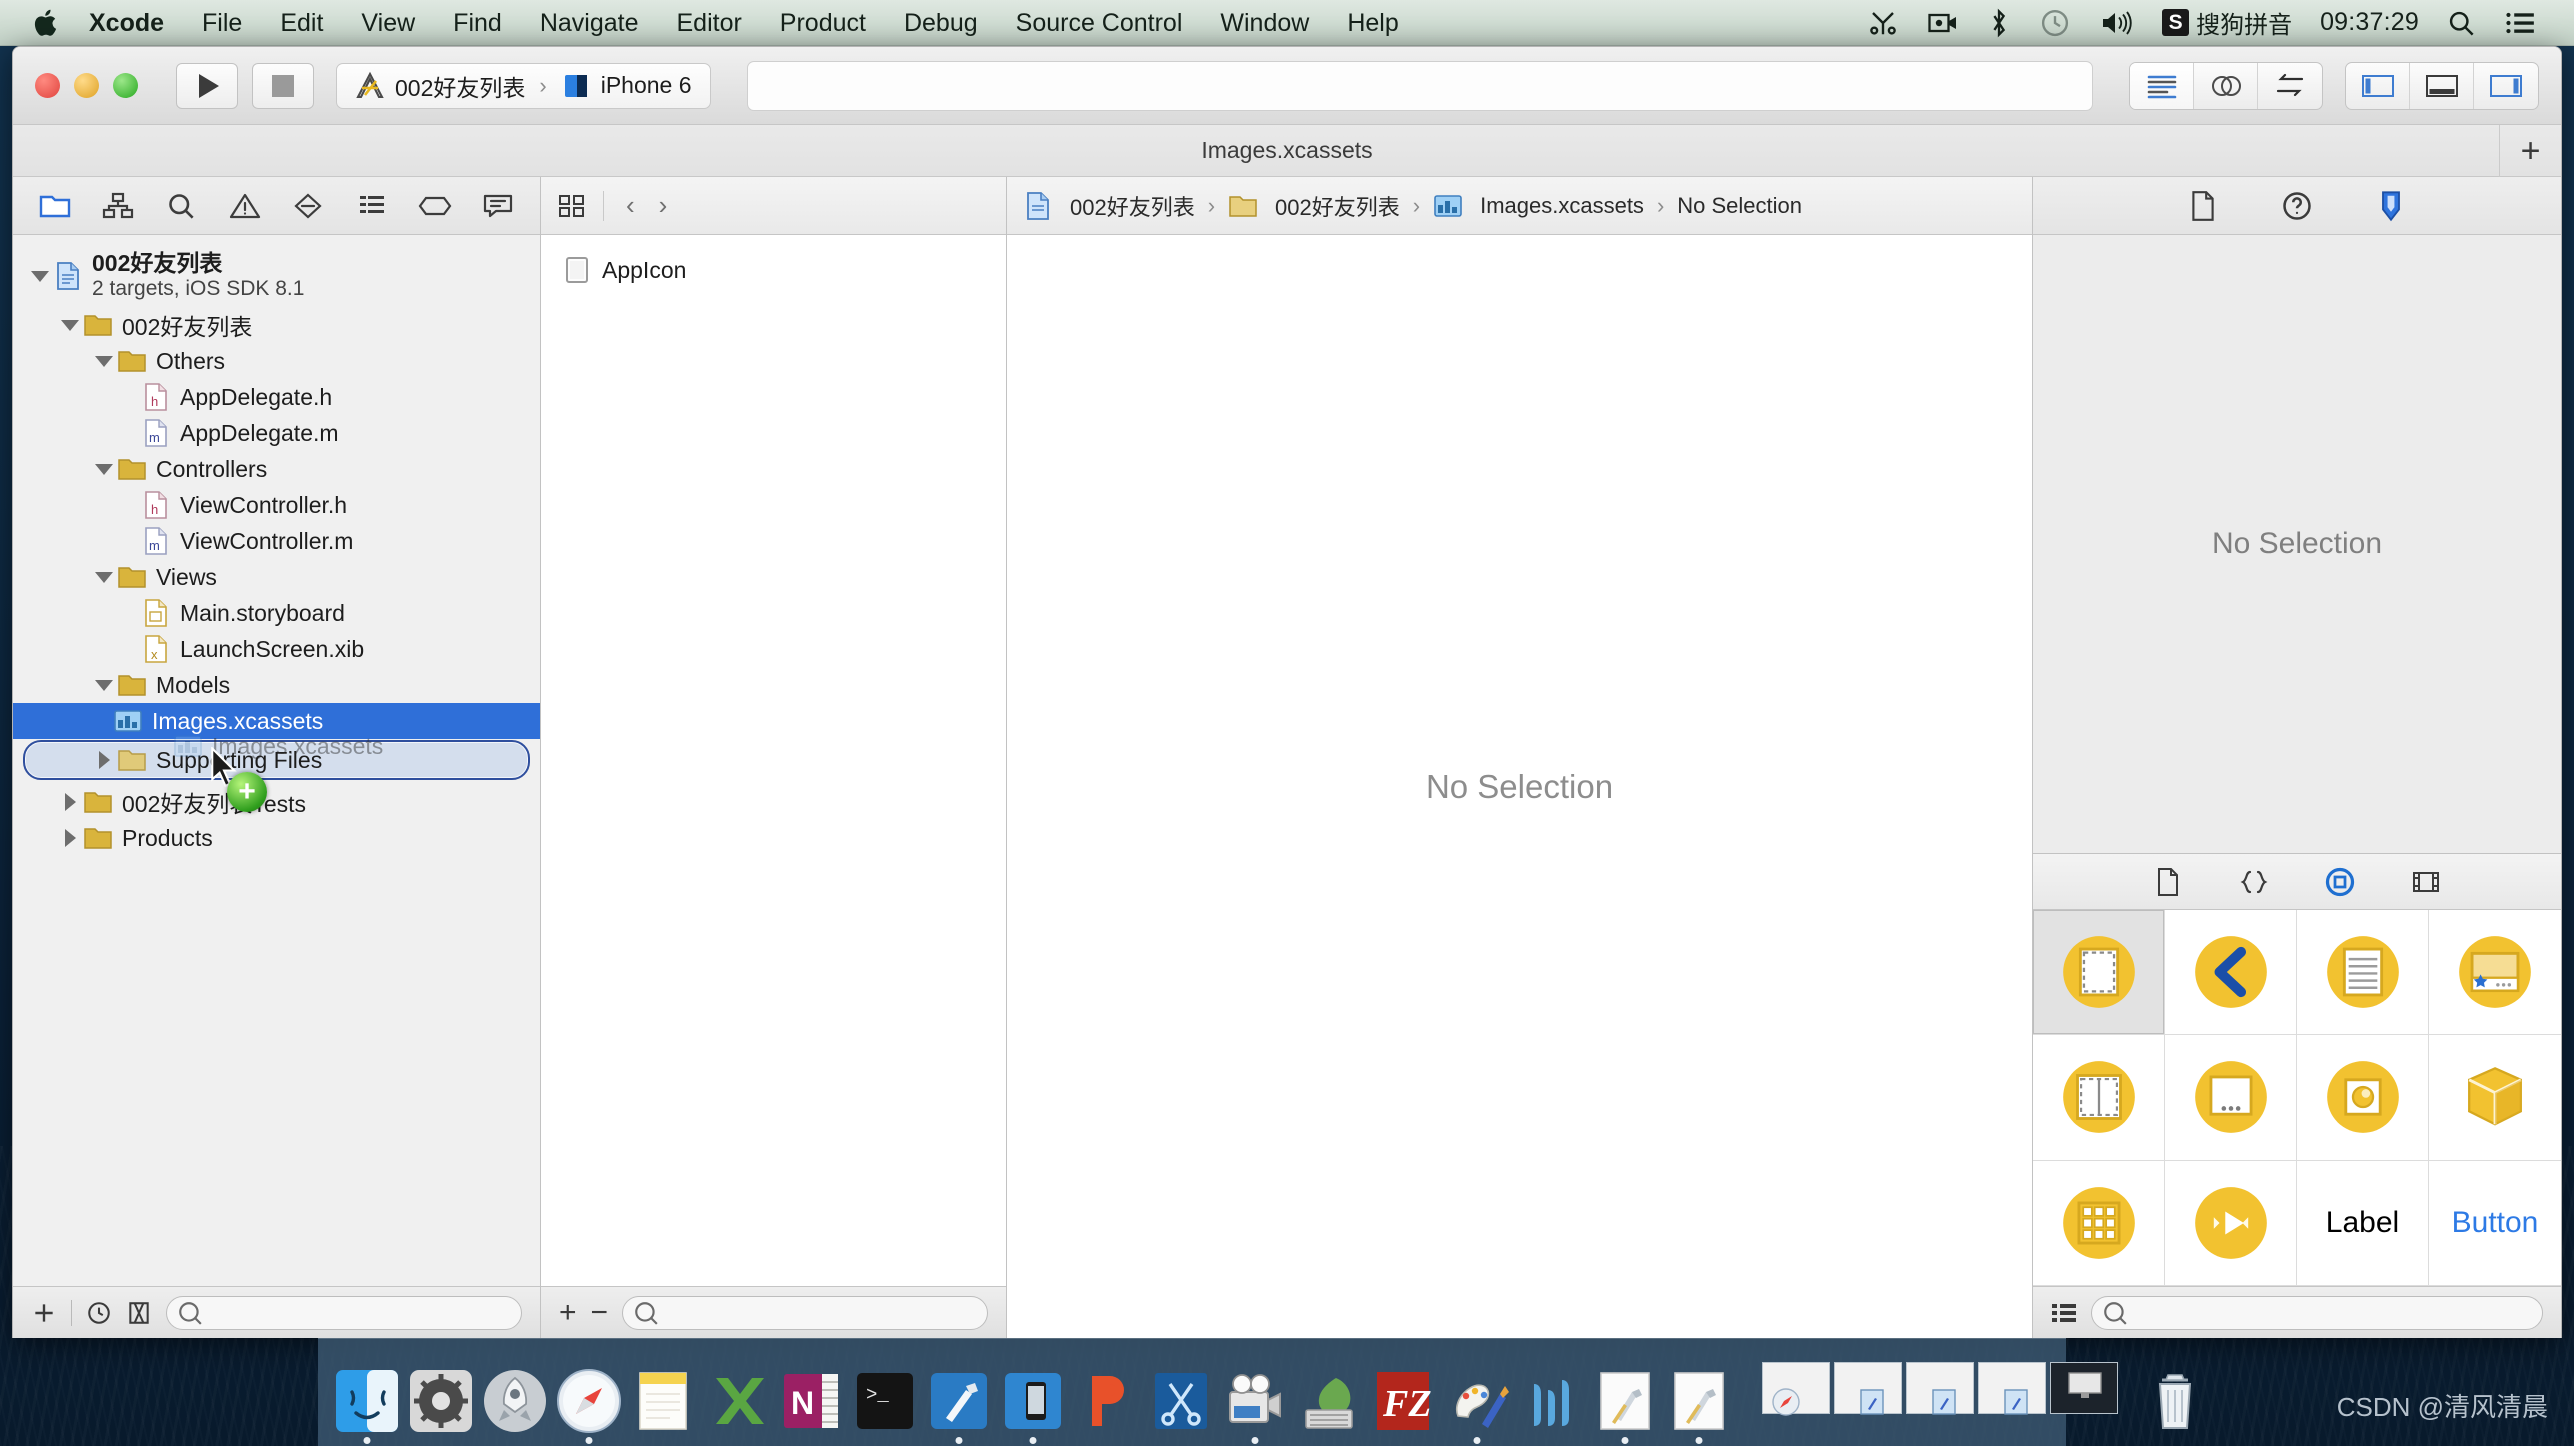 Image resolution: width=2574 pixels, height=1446 pixels. What do you see at coordinates (2442, 85) in the screenshot?
I see `debug-area-toggle-button` at bounding box center [2442, 85].